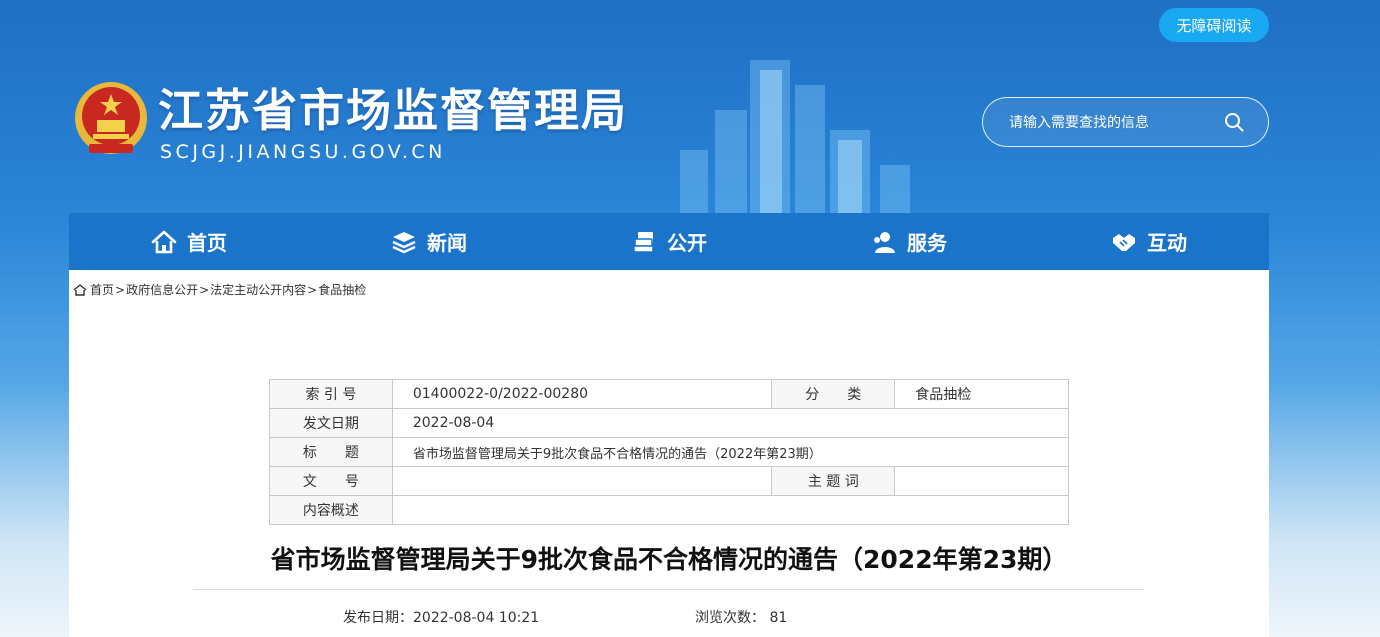  What do you see at coordinates (1124, 242) in the screenshot?
I see `handshake-icon` at bounding box center [1124, 242].